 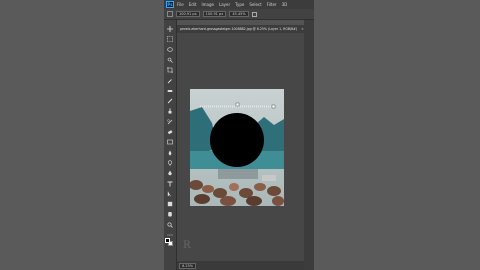 What do you see at coordinates (170, 91) in the screenshot?
I see `healing-icon` at bounding box center [170, 91].